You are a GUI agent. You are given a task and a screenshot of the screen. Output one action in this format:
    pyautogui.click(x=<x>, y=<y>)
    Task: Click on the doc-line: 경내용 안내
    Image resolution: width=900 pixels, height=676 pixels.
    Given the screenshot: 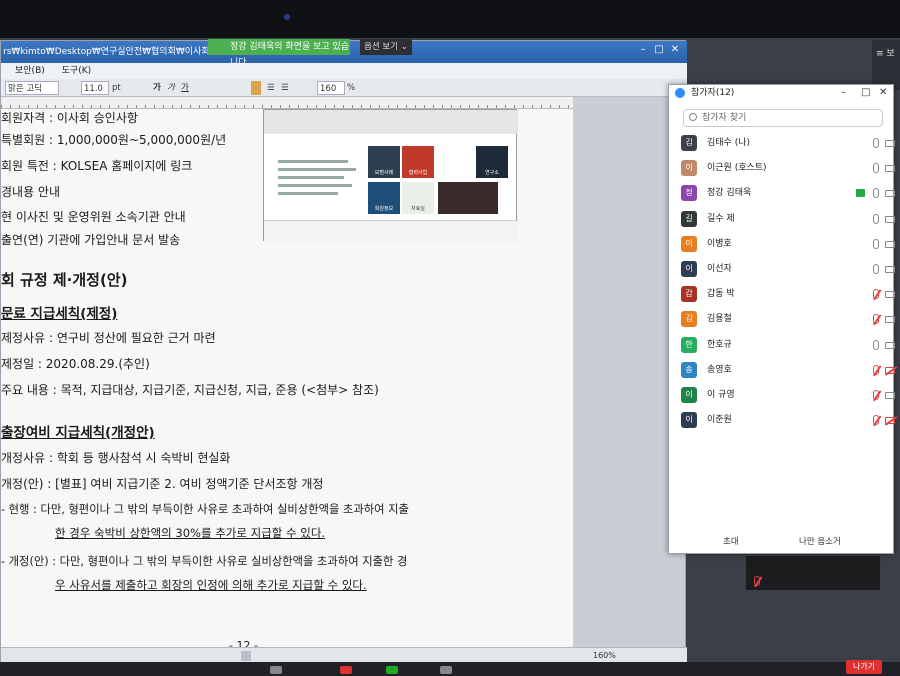 What is the action you would take?
    pyautogui.click(x=31, y=192)
    